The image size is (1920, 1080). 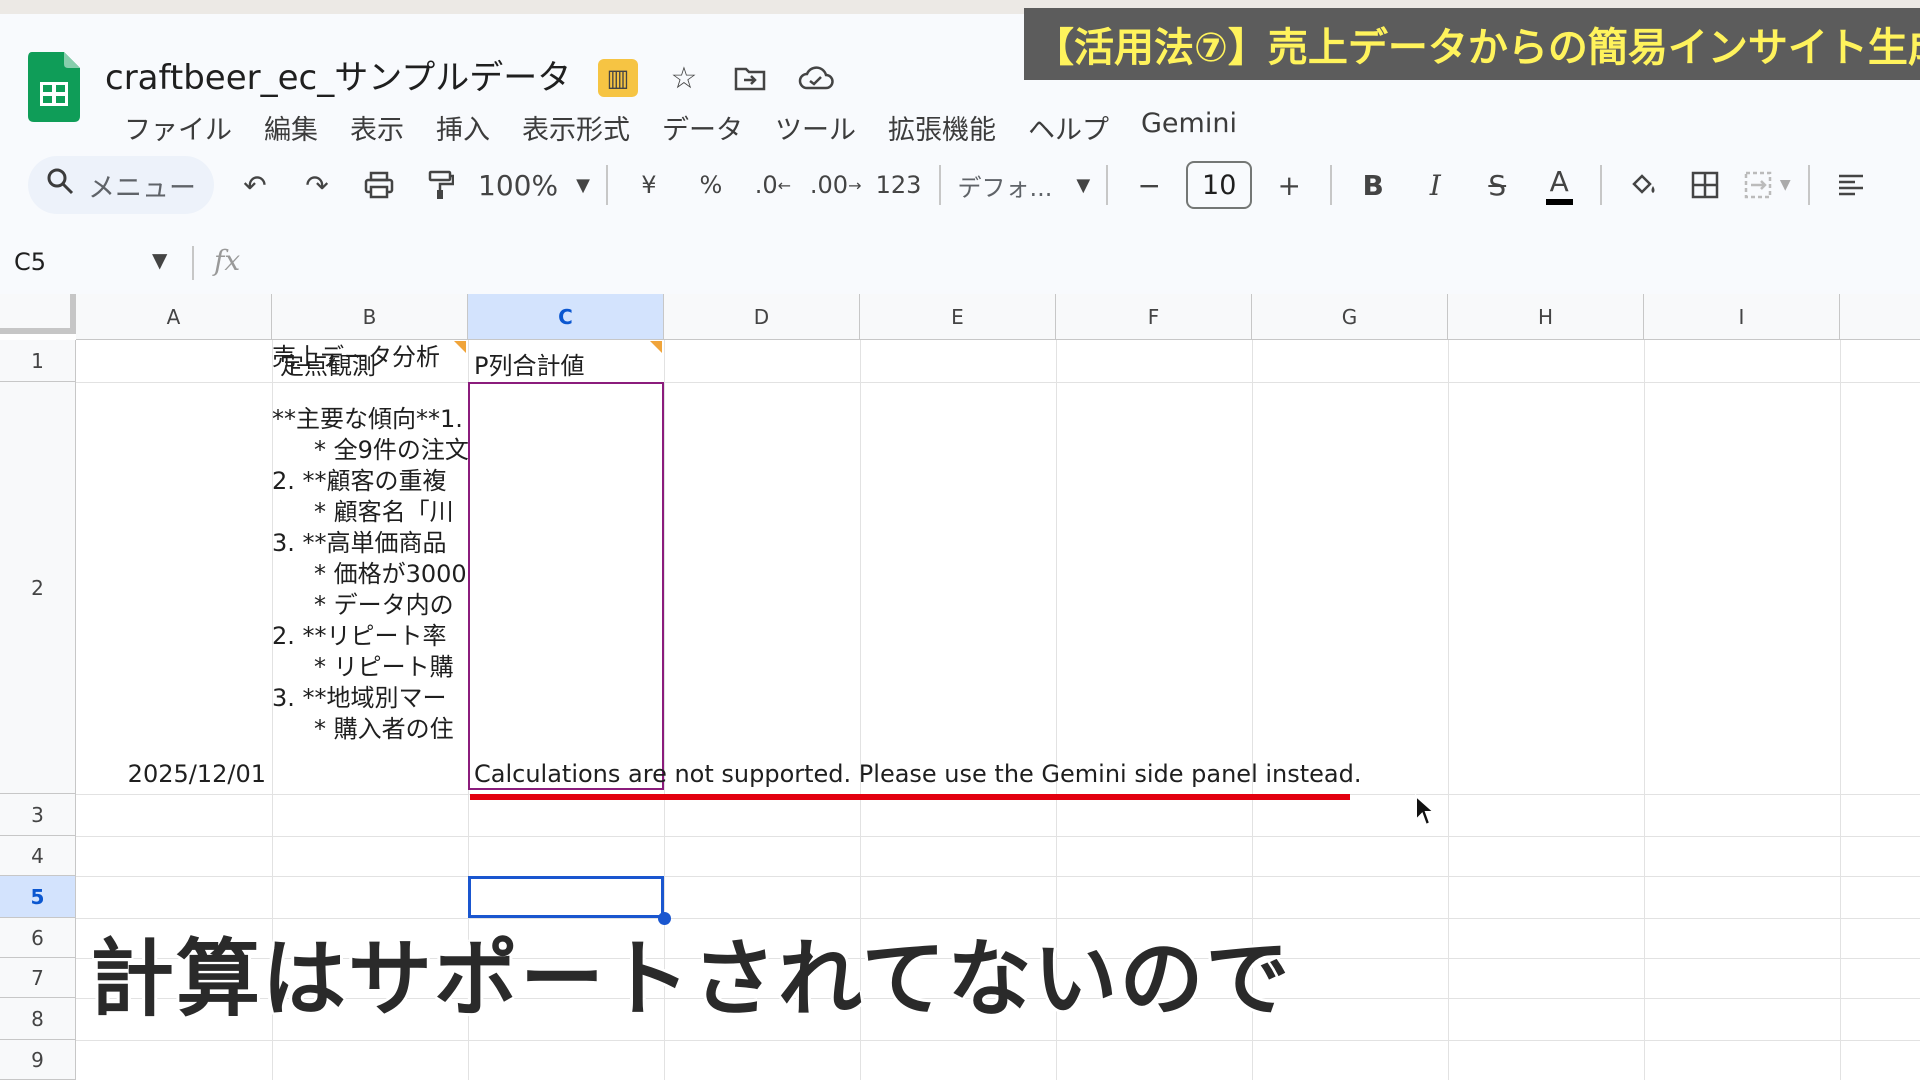 I want to click on menu-extensions: 拡張機能, so click(x=942, y=127).